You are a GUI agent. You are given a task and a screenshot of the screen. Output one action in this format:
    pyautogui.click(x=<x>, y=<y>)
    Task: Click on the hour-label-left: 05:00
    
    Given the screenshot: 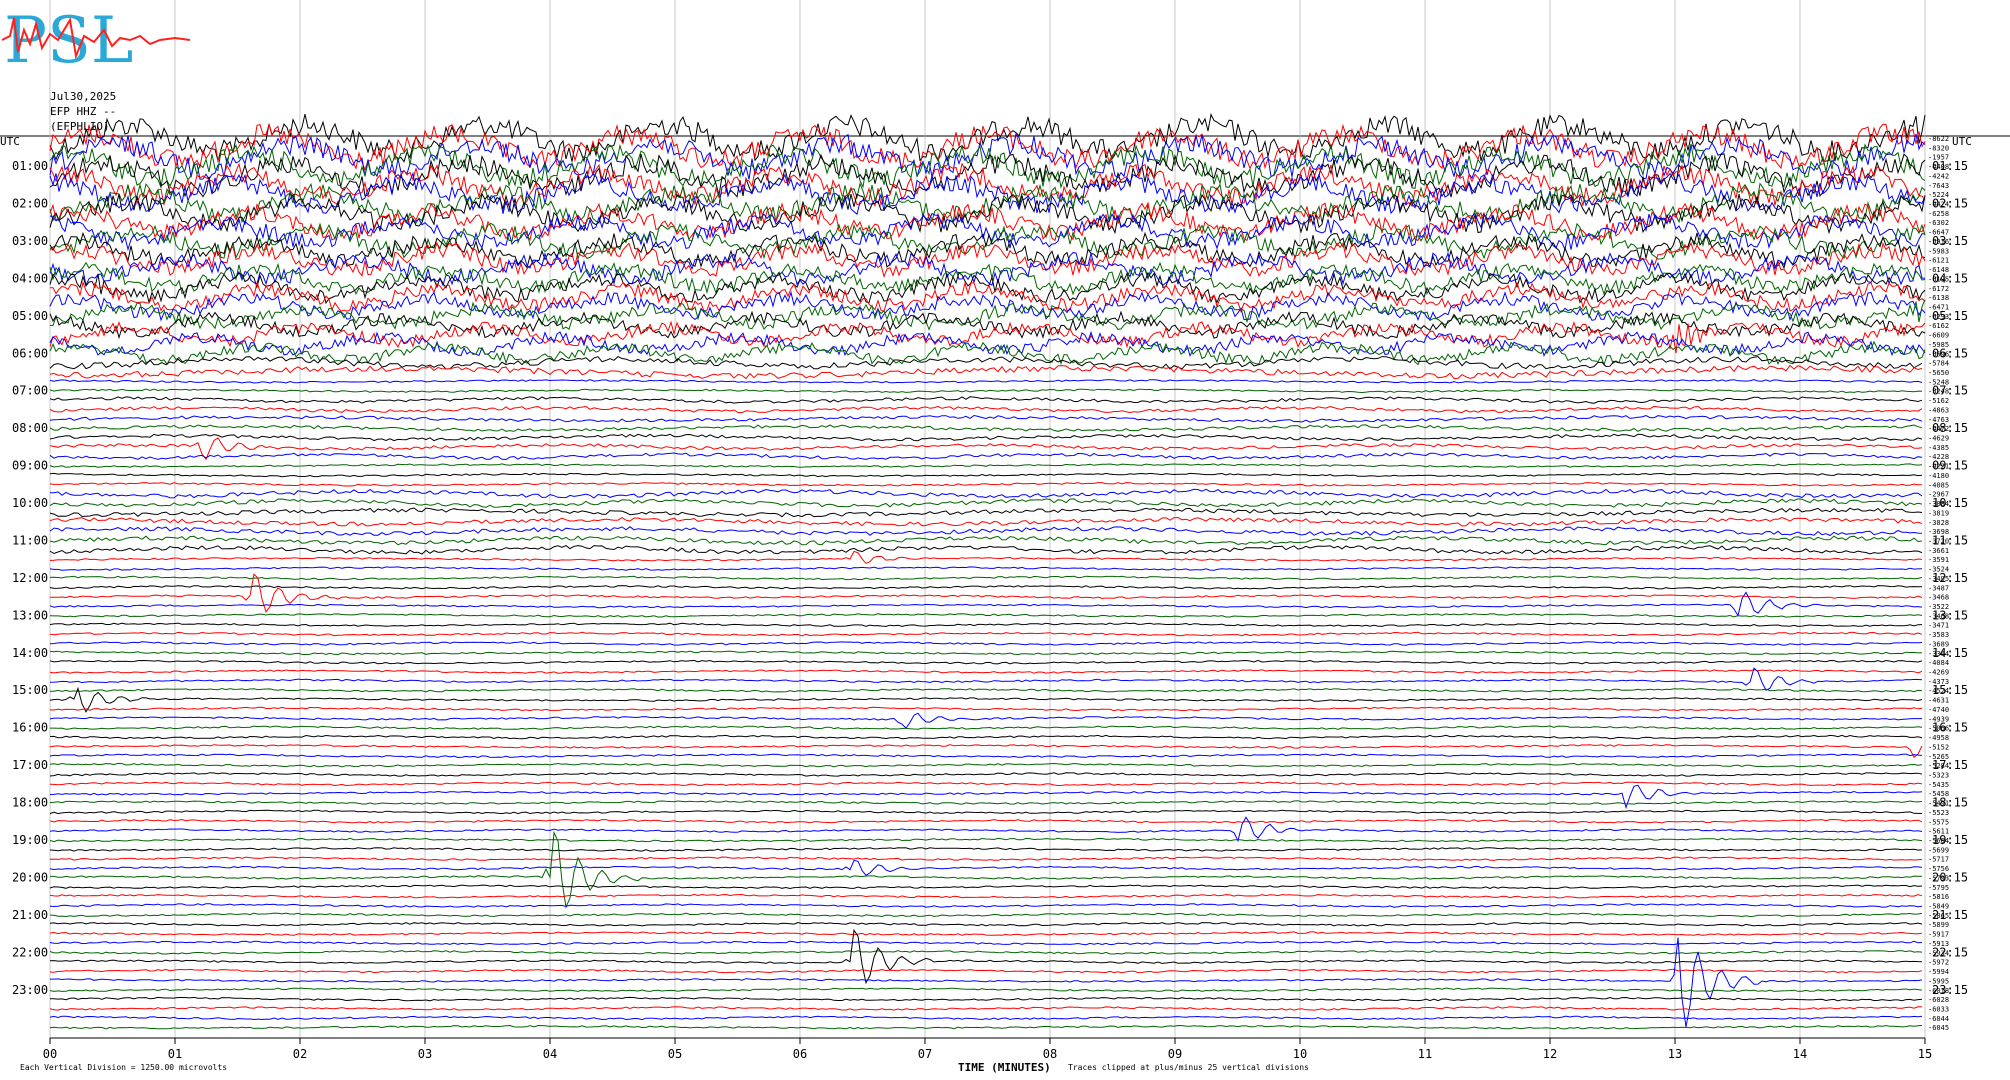 What is the action you would take?
    pyautogui.click(x=30, y=316)
    